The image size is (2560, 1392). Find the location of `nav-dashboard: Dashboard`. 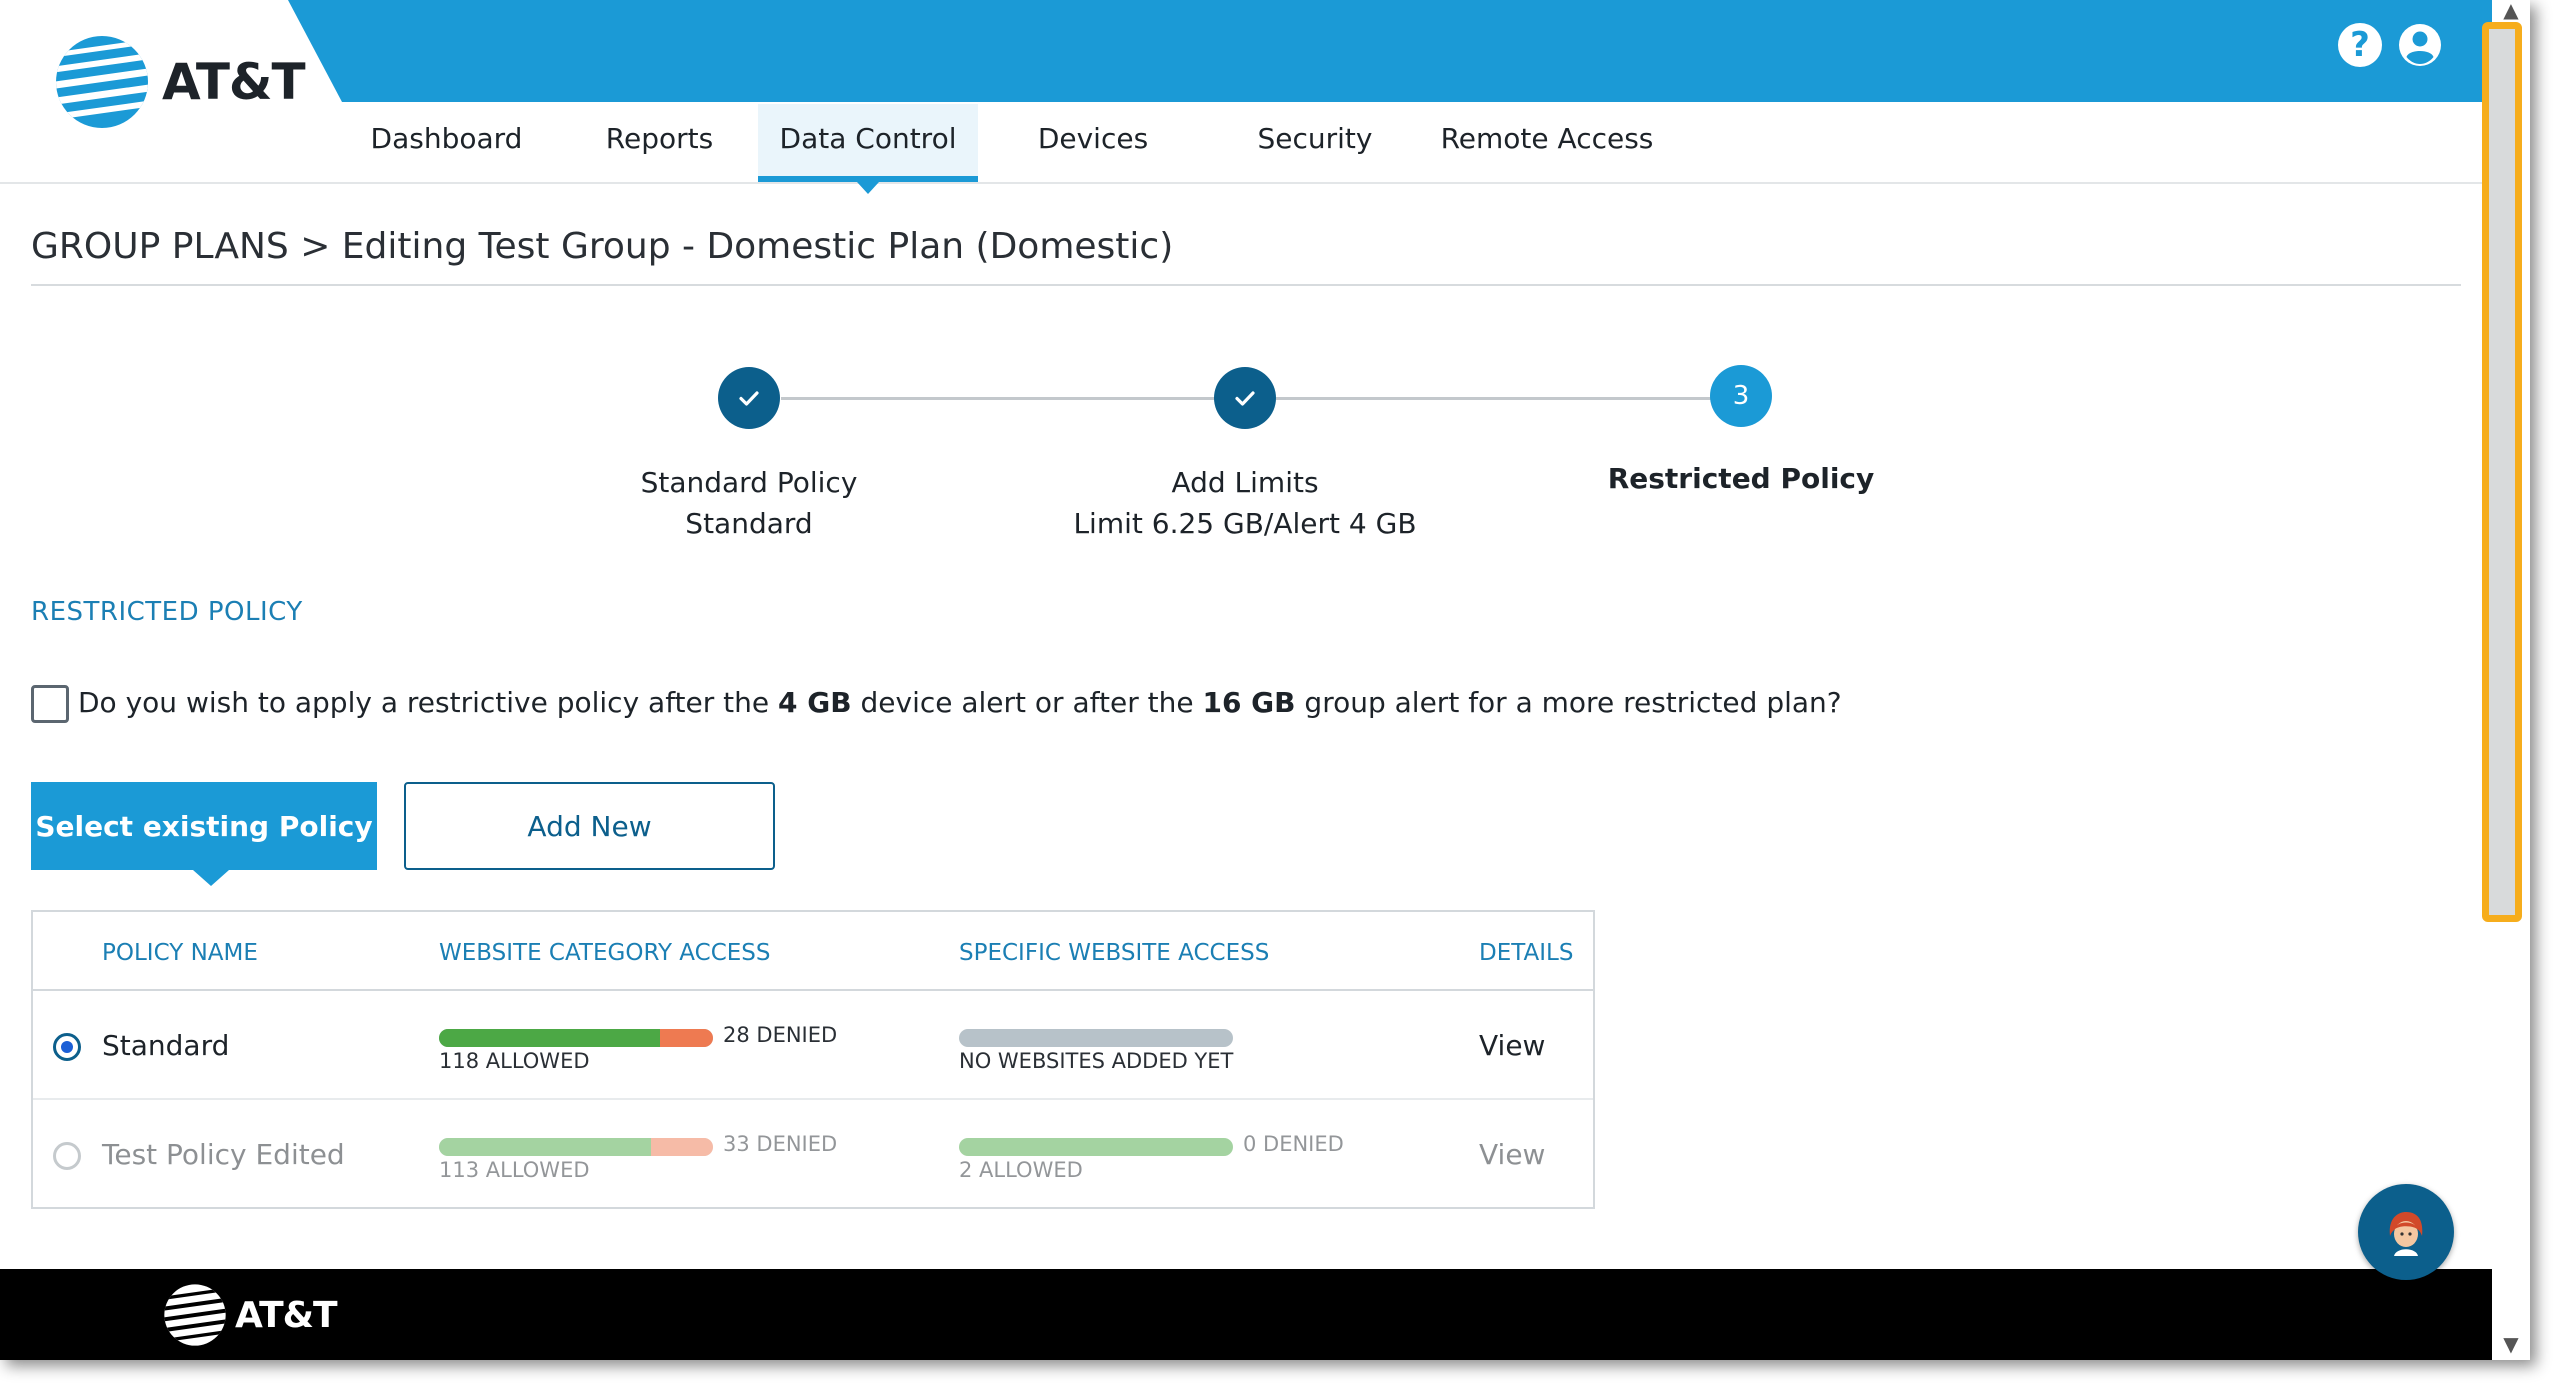

nav-dashboard: Dashboard is located at coordinates (446, 143).